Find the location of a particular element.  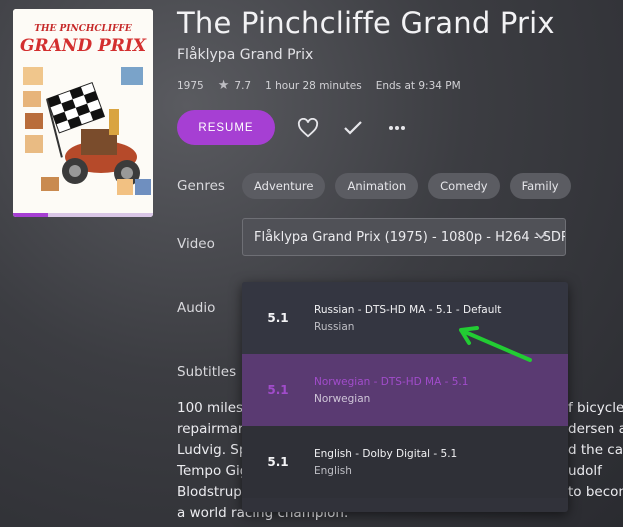

overview-line: Ludvig. Sp is located at coordinates (212, 450).